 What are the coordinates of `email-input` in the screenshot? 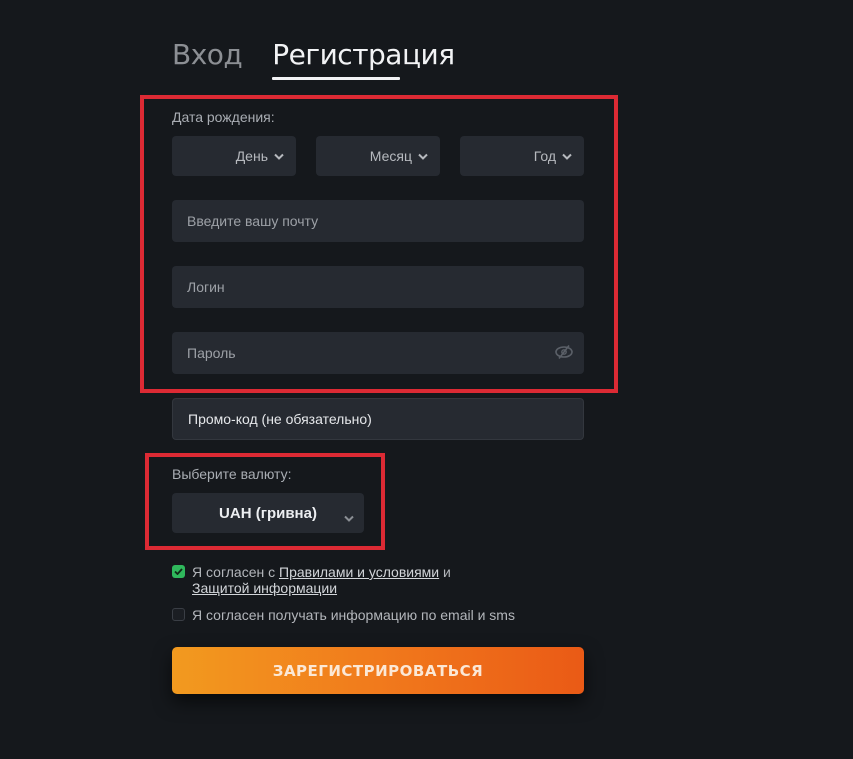 It's located at (378, 221).